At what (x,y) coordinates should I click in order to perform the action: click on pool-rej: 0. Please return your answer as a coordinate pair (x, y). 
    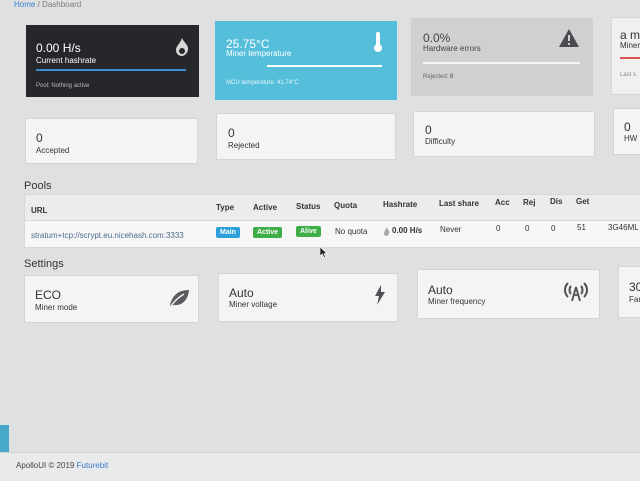
    Looking at the image, I should click on (527, 228).